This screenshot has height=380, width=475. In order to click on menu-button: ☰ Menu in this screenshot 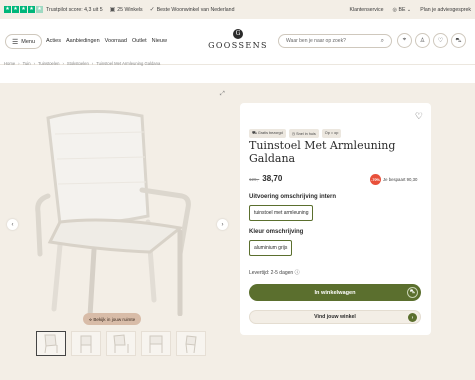, I will do `click(24, 41)`.